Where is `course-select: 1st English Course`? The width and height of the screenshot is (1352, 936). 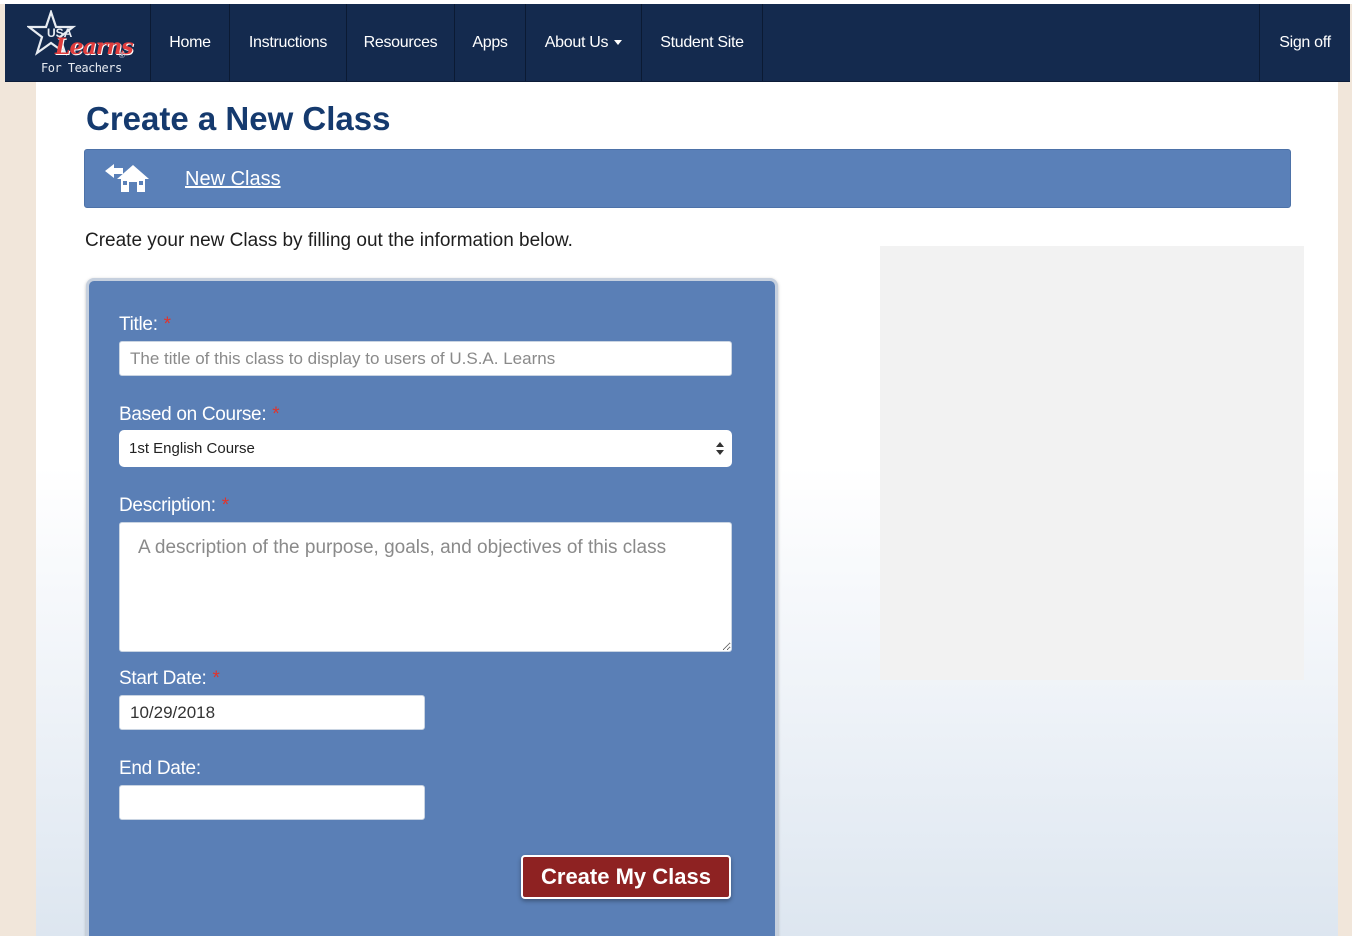
course-select: 1st English Course is located at coordinates (425, 448).